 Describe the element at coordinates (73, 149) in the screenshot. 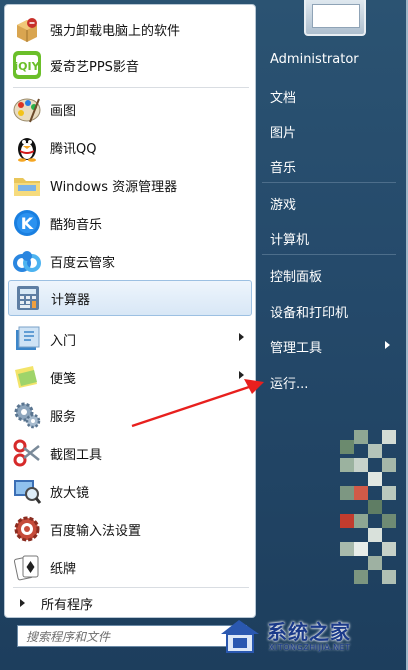

I see `program-label: 腾讯QQ` at that location.